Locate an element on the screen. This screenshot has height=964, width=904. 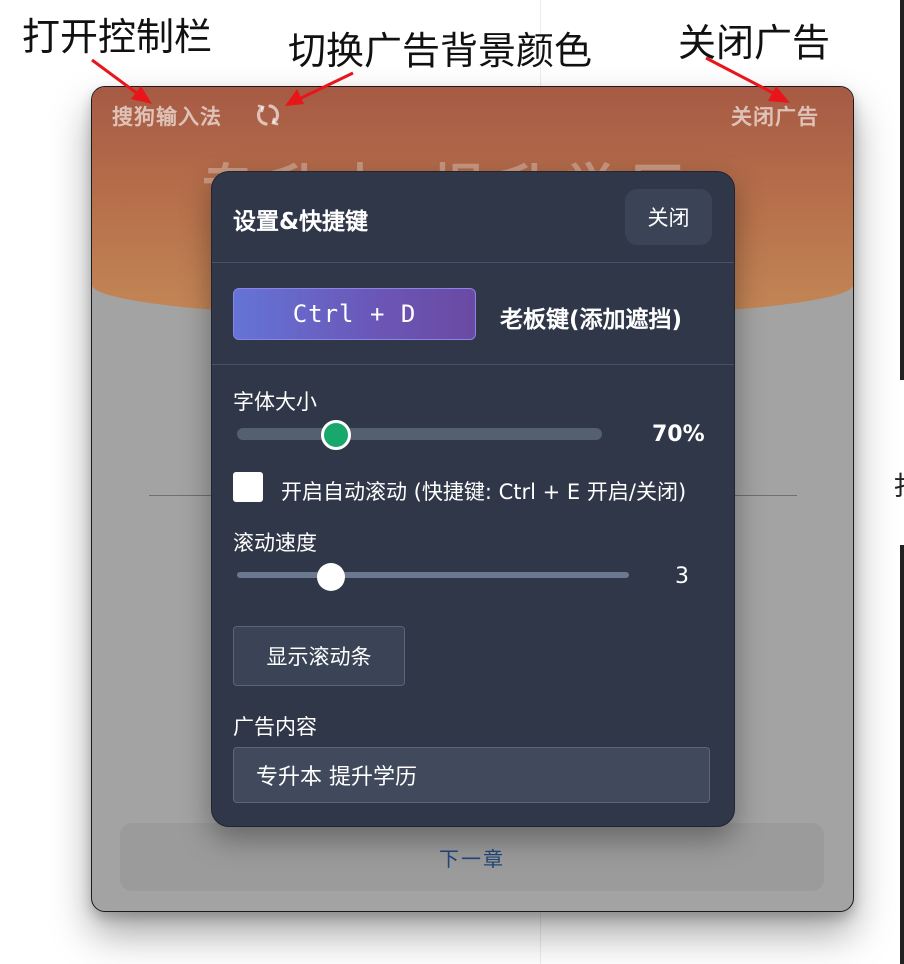
font-size-slider-track is located at coordinates (419, 434).